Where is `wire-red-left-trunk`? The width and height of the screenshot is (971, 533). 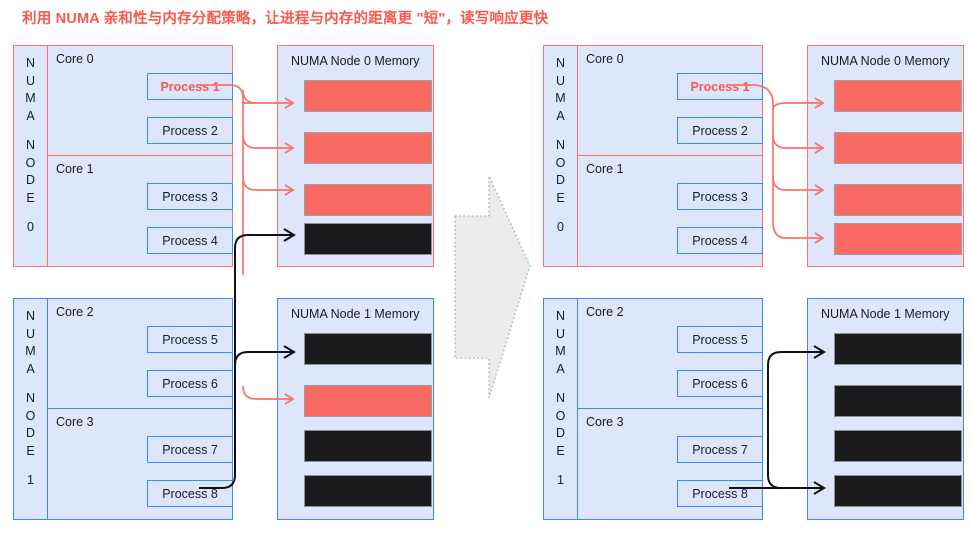 wire-red-left-trunk is located at coordinates (221, 179).